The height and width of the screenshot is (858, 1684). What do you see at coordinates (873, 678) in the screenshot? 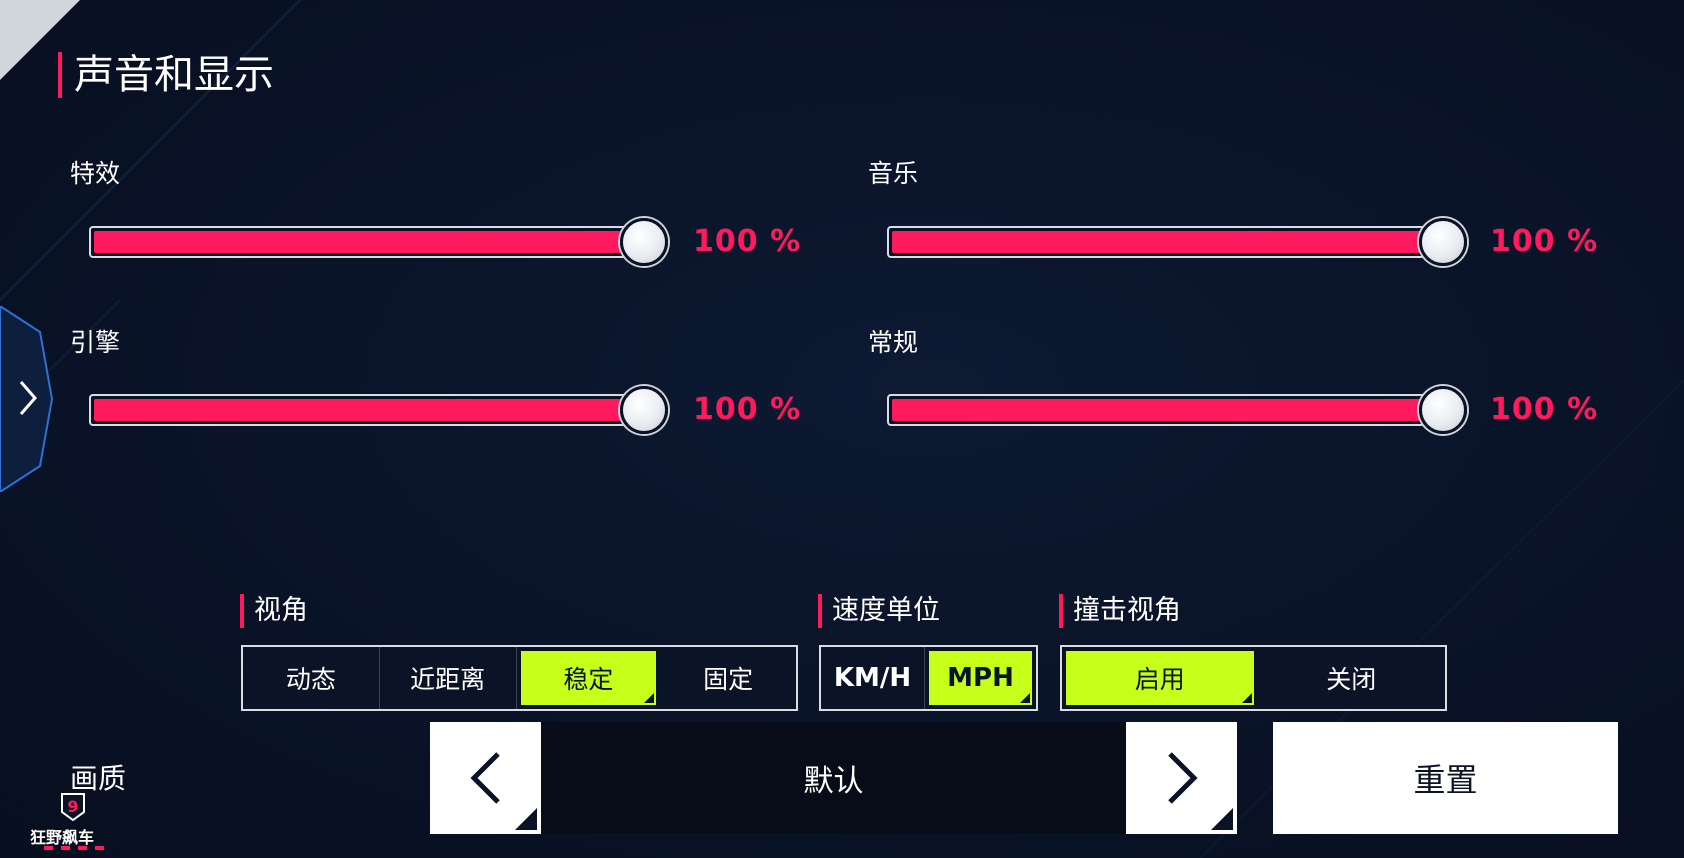
I see `speed-unit-option: KM/H` at bounding box center [873, 678].